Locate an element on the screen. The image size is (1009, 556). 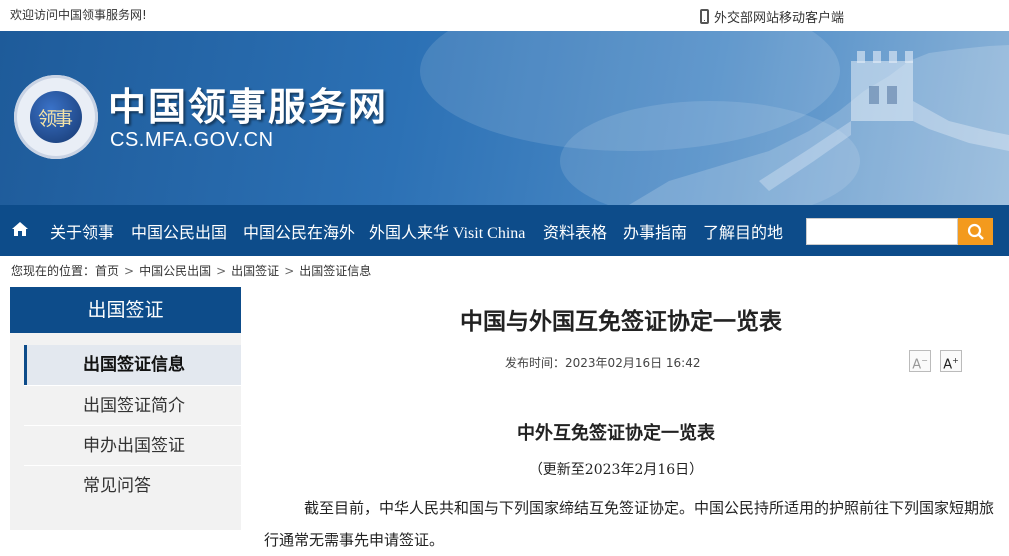
nav-item-visit-china: 外国人来华 Visit China is located at coordinates (447, 231).